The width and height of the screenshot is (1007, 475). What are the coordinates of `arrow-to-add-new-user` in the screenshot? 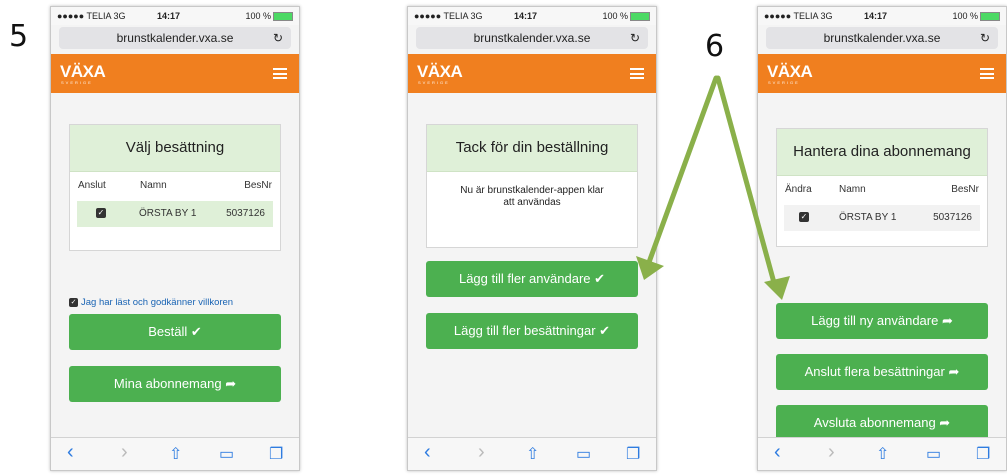 It's located at (747, 184).